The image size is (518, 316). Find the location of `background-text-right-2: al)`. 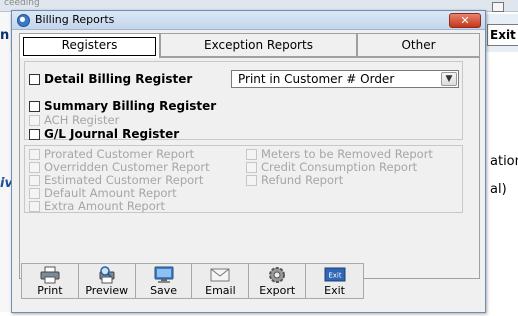

background-text-right-2: al) is located at coordinates (498, 189).